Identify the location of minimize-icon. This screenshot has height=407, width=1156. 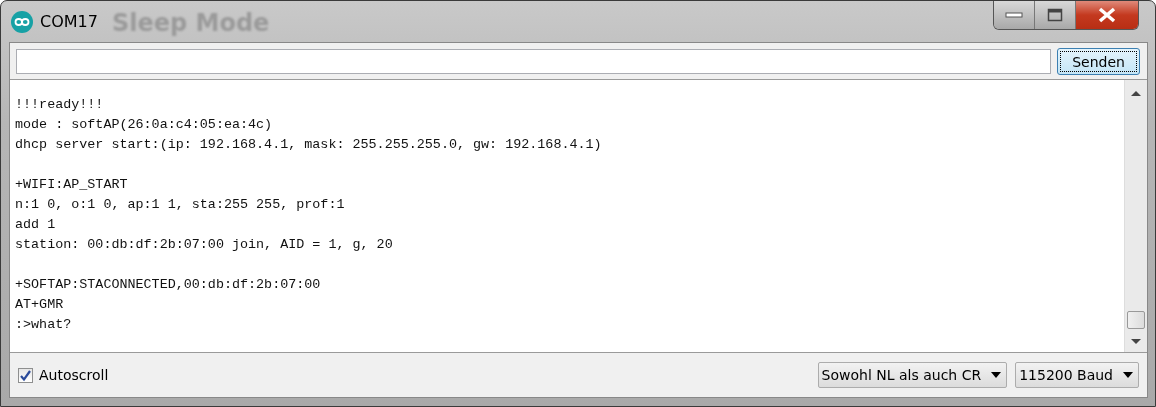
(1014, 15).